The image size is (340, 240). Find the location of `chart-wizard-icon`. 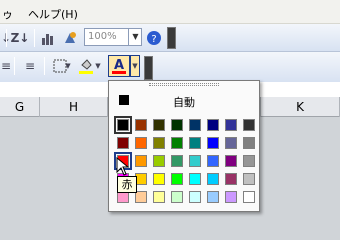

chart-wizard-icon is located at coordinates (48, 38).